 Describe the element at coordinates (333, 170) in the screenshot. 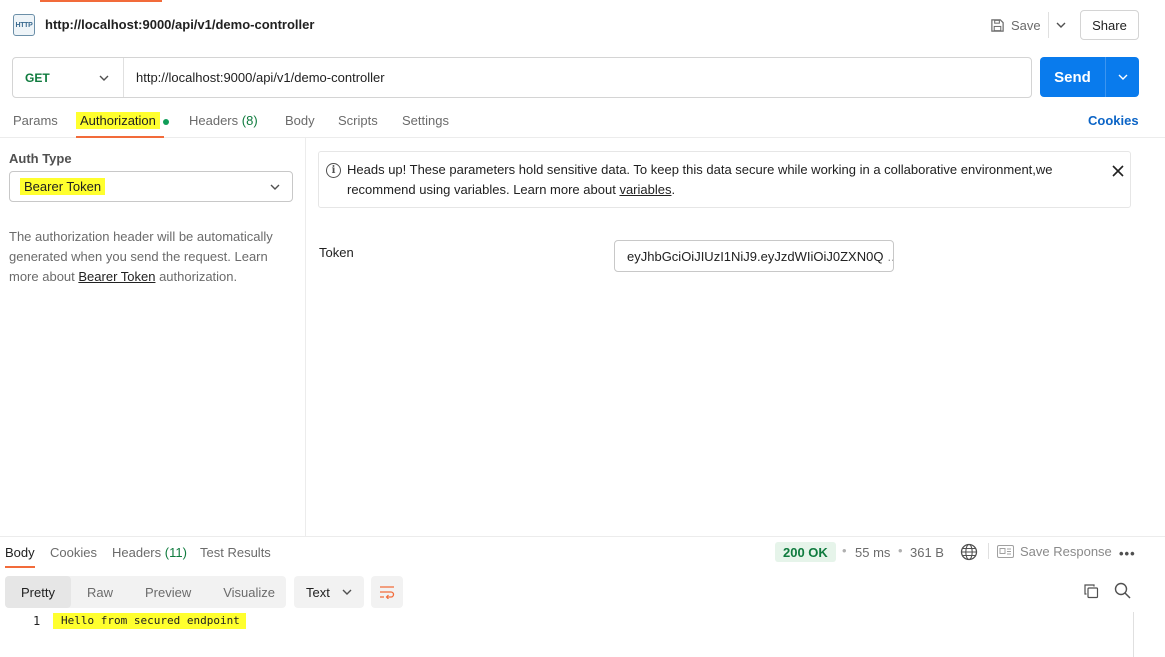

I see `info-icon: i` at that location.